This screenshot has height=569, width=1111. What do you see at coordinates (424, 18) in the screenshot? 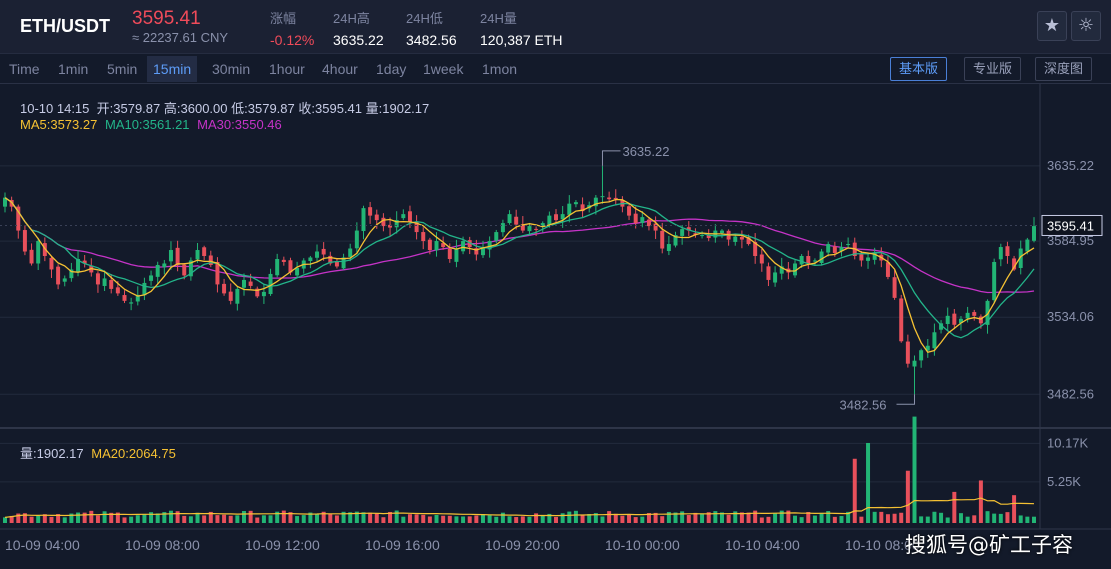
I see `low-label: 24H低` at bounding box center [424, 18].